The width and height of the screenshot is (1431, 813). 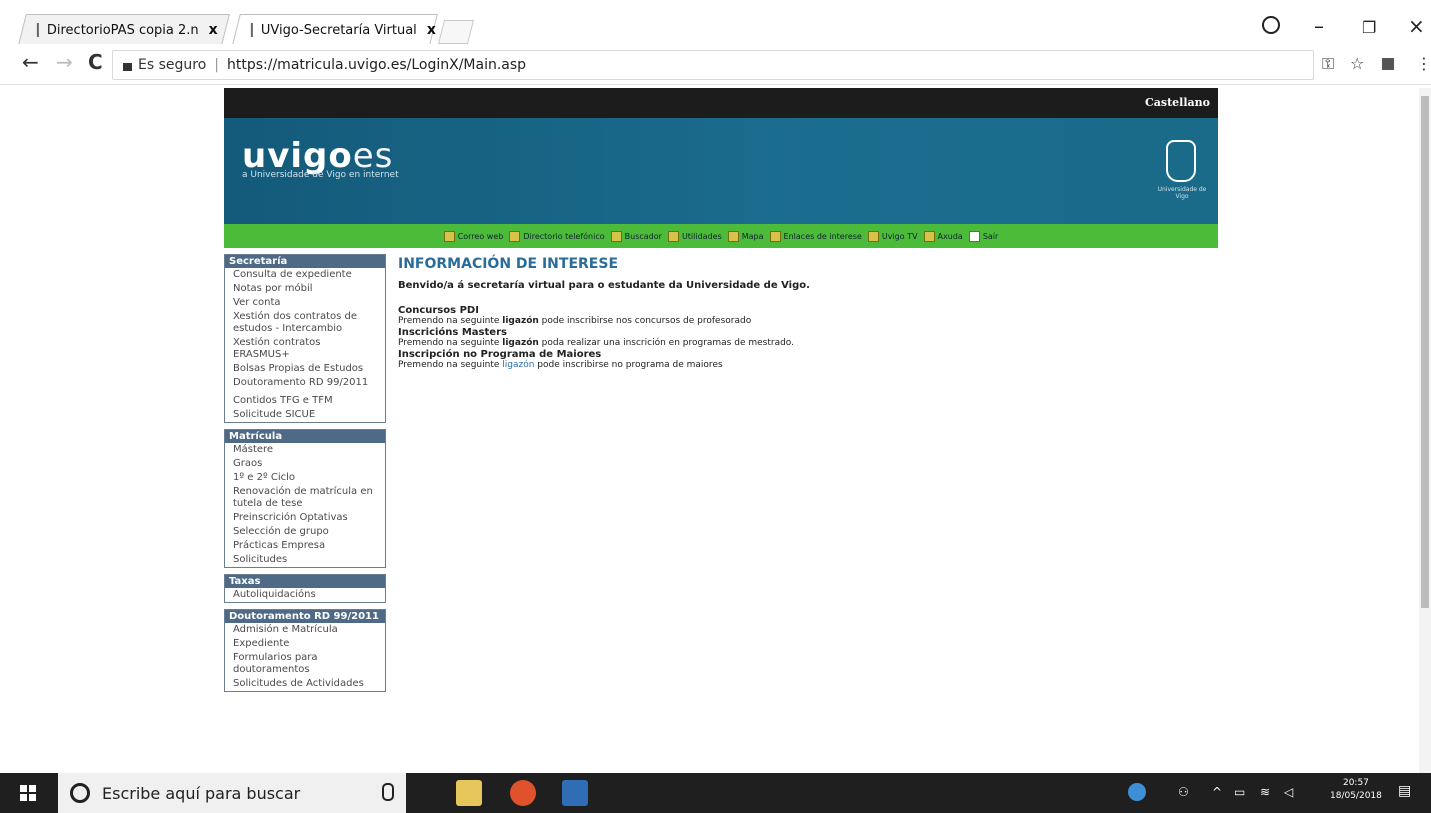 What do you see at coordinates (305, 630) in the screenshot?
I see `sidebar-link: Admisión e Matrícula` at bounding box center [305, 630].